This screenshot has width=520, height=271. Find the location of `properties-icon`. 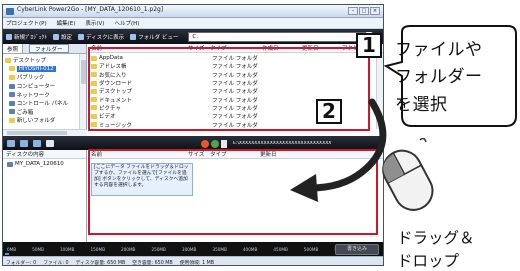

properties-icon is located at coordinates (50, 143).